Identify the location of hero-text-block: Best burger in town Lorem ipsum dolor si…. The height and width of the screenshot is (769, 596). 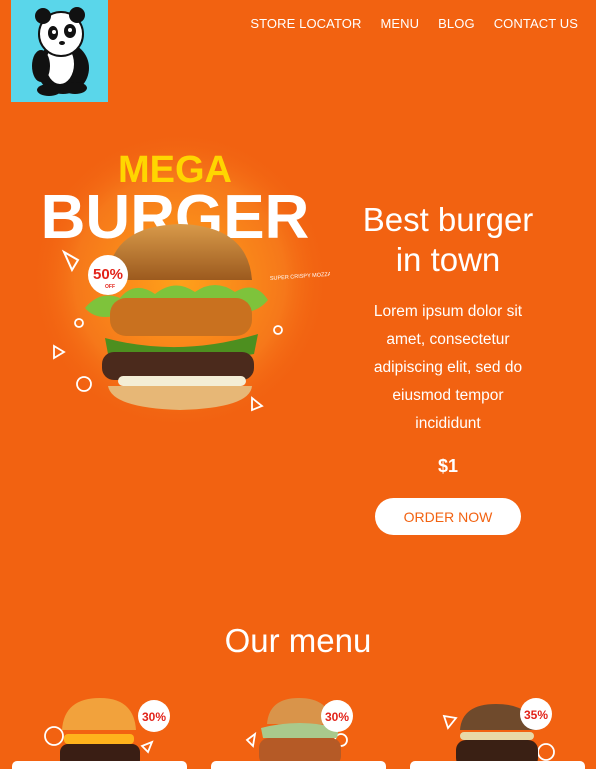
(448, 367).